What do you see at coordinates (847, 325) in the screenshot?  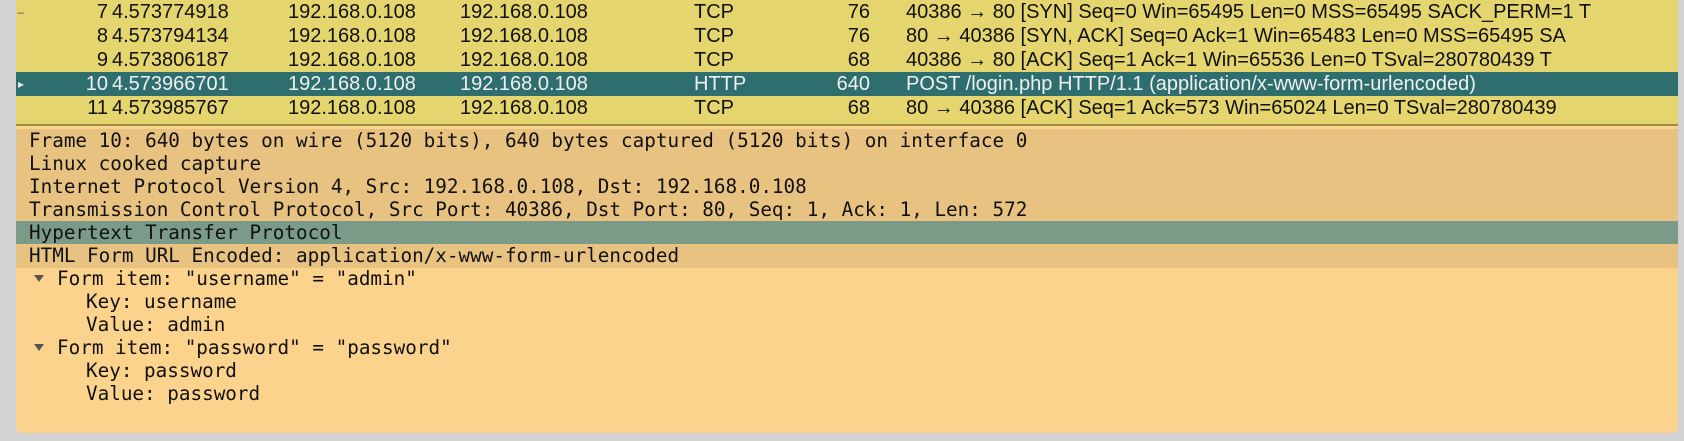 I see `detail-value-username: Value: admin` at bounding box center [847, 325].